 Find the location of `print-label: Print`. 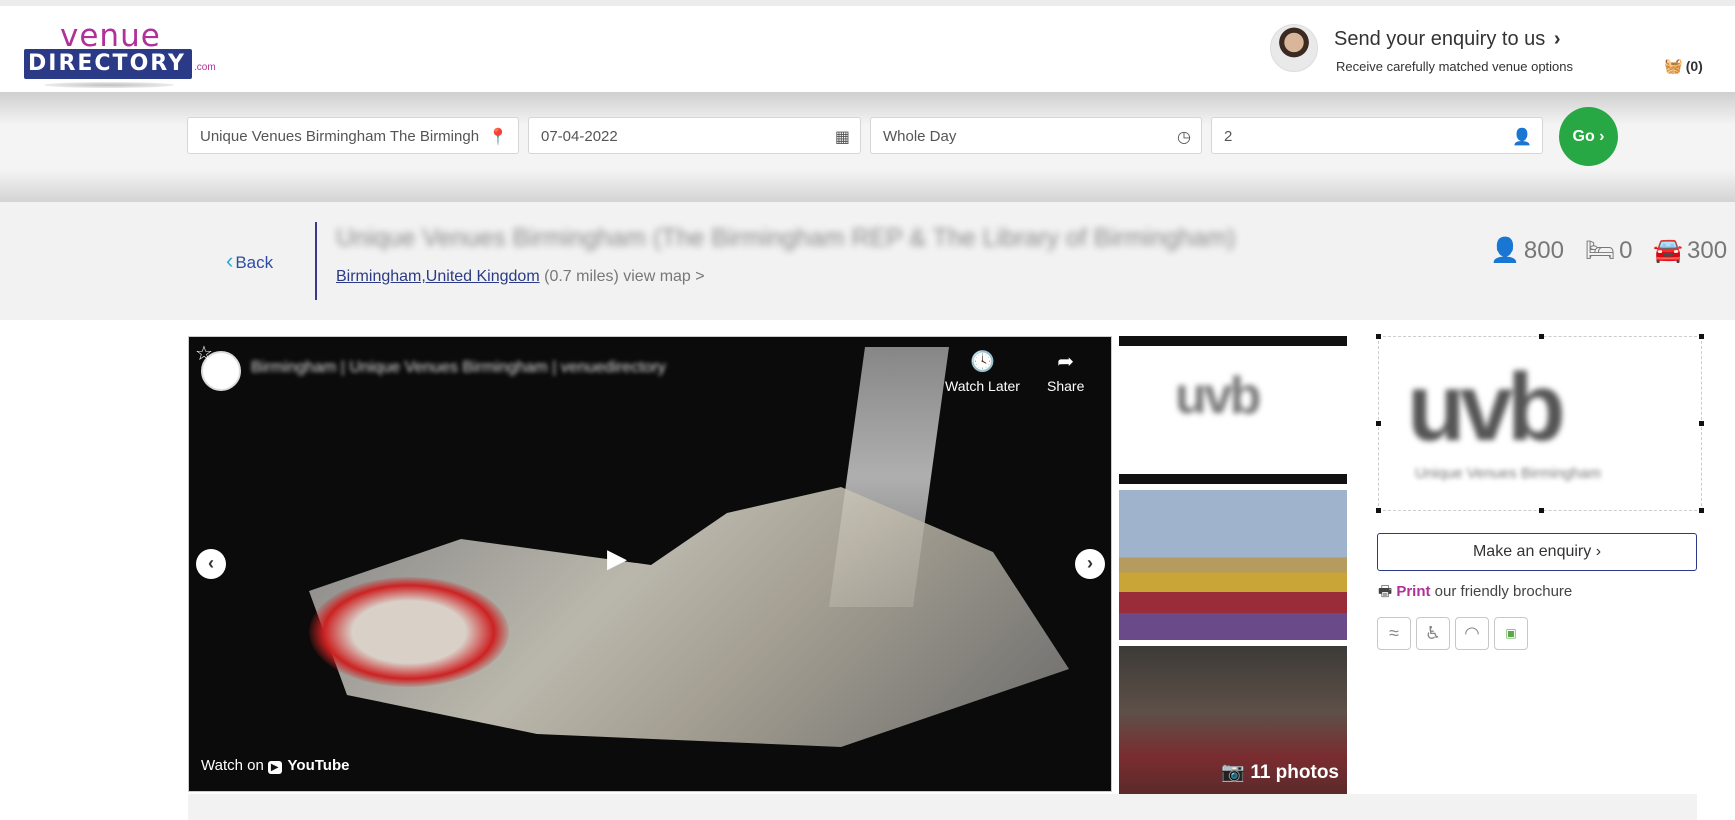

print-label: Print is located at coordinates (1413, 591).